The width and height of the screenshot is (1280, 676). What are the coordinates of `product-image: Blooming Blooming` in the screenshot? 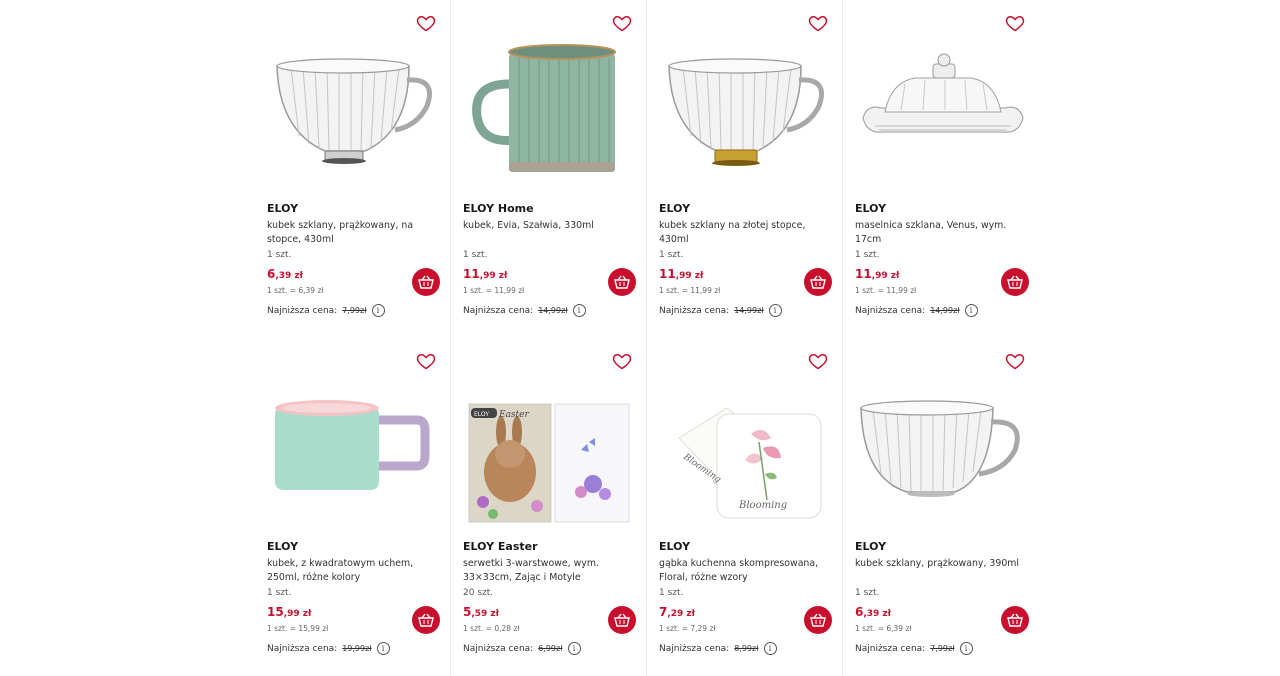 It's located at (745, 449).